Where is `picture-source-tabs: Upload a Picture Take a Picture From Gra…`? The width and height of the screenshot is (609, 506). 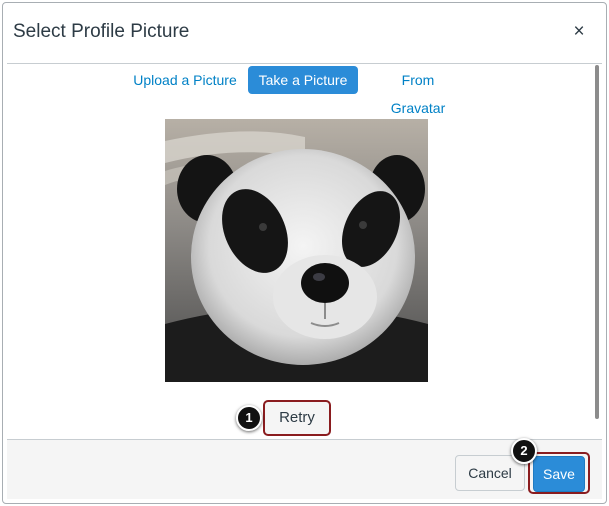 picture-source-tabs: Upload a Picture Take a Picture From Gra… is located at coordinates (304, 91).